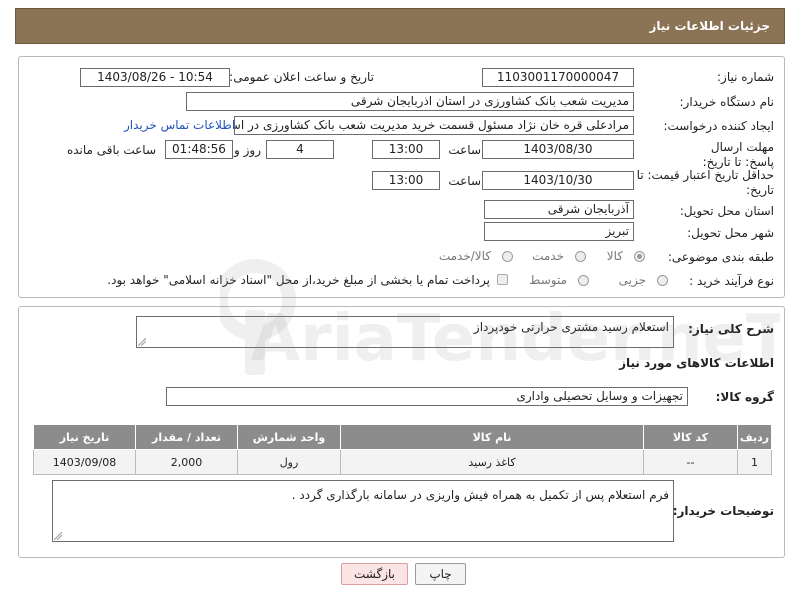 This screenshot has height=598, width=789. What do you see at coordinates (705, 182) in the screenshot?
I see `price-validity-label: حداقل تاریخ اعتبار قیمت: تا تاریخ:` at bounding box center [705, 182].